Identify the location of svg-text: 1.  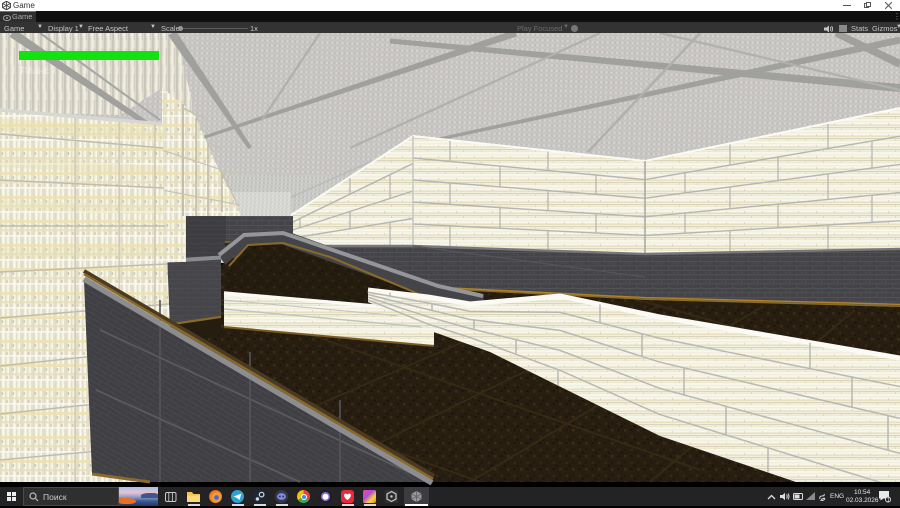
(888, 500).